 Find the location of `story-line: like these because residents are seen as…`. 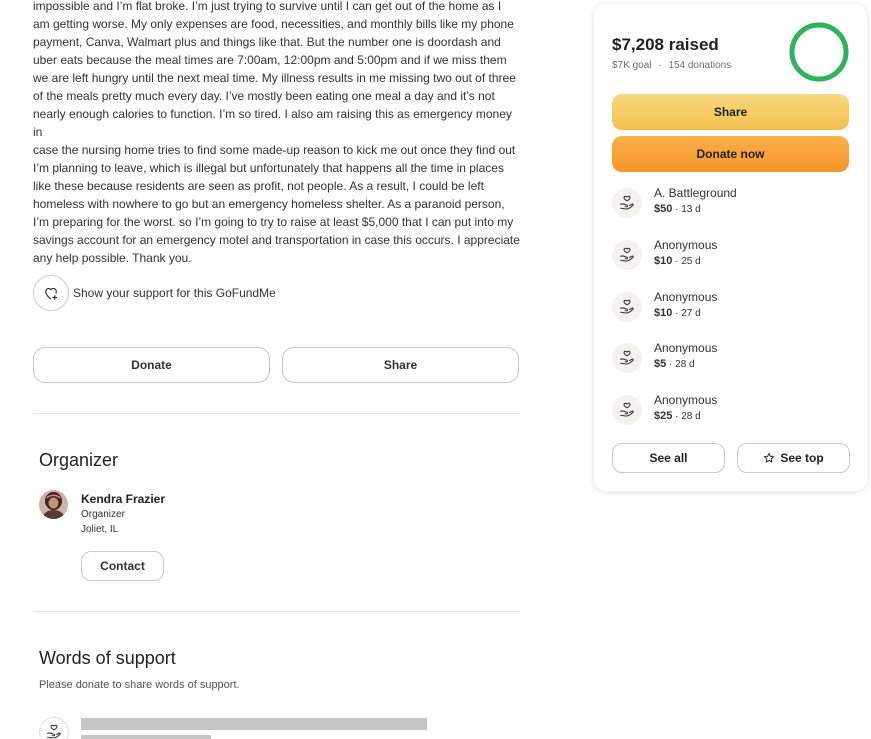

story-line: like these because residents are seen as… is located at coordinates (258, 186).